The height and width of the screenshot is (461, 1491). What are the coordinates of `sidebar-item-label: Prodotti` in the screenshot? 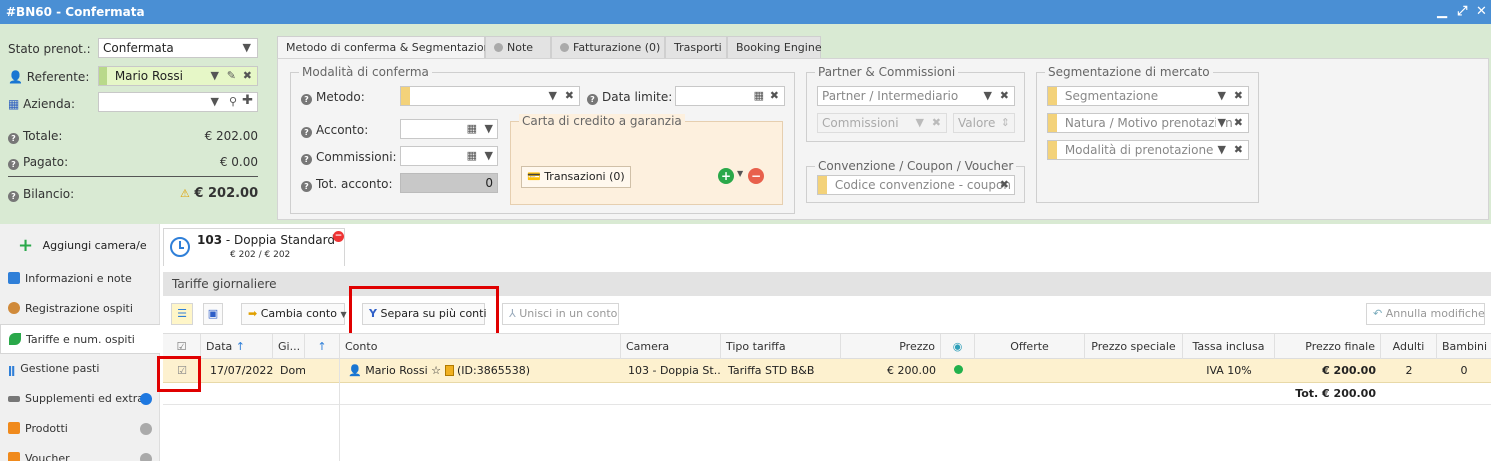 It's located at (46, 428).